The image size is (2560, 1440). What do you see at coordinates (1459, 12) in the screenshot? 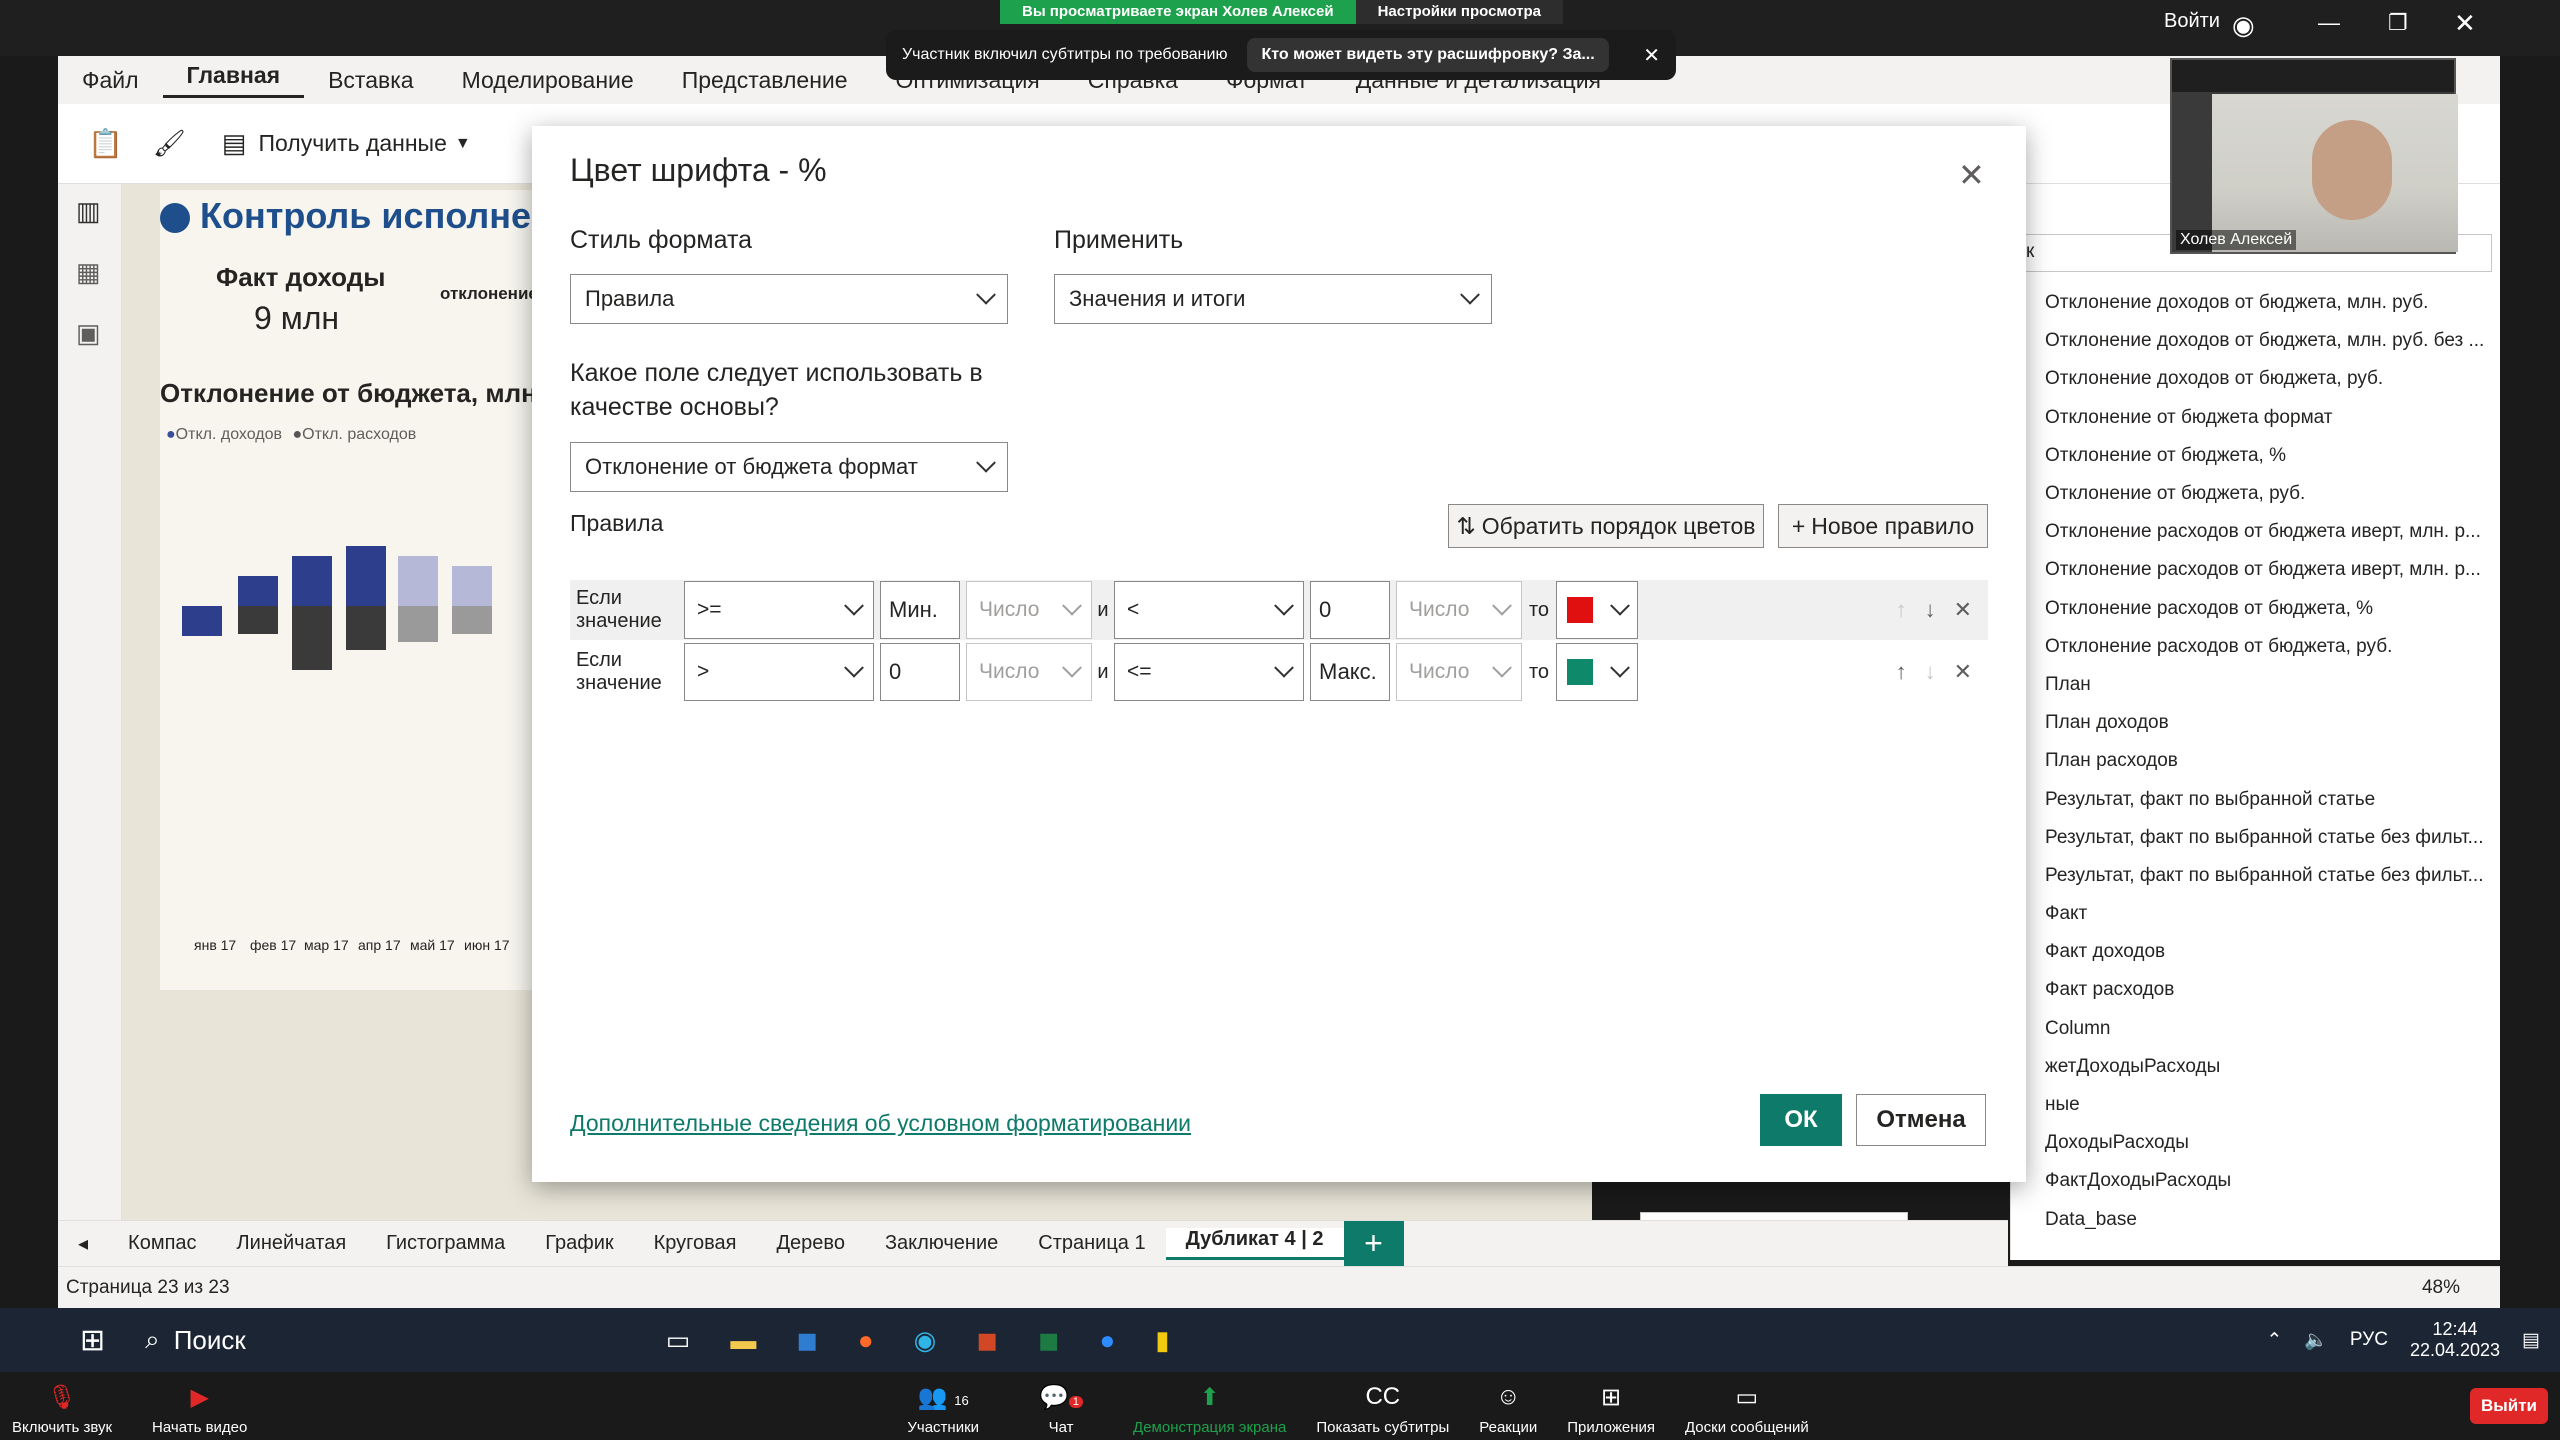
I see `view-settings-button: Настройки просмотра` at bounding box center [1459, 12].